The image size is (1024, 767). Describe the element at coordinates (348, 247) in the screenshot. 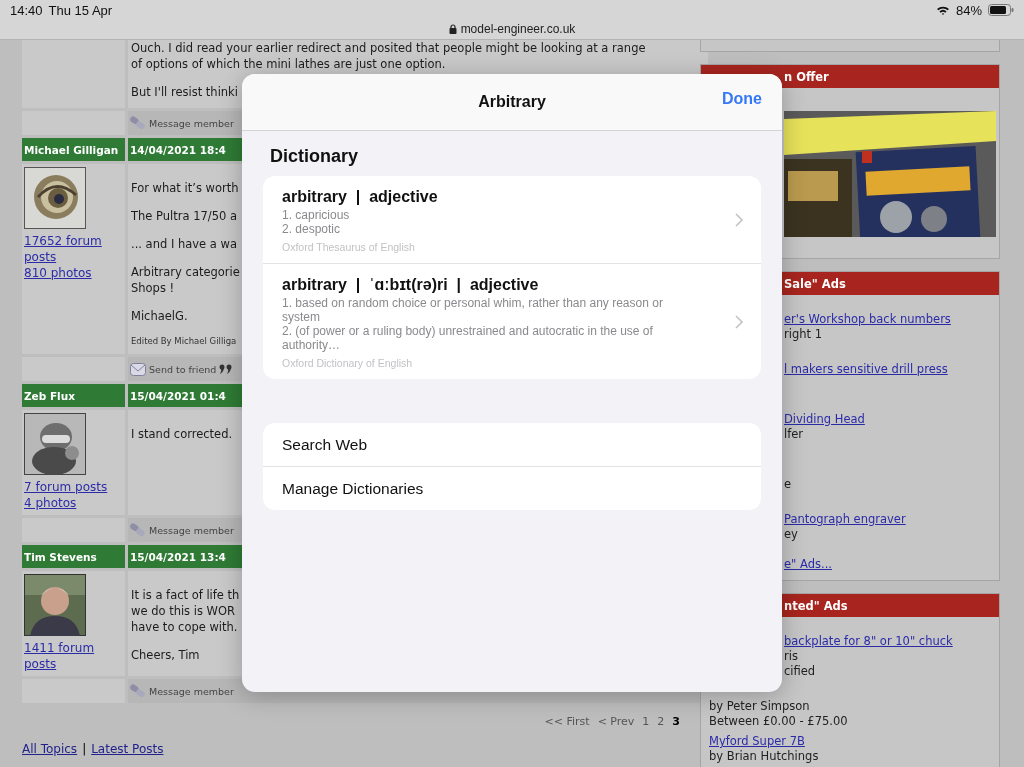

I see `dictionary-source: Oxford Thesaurus of English` at that location.